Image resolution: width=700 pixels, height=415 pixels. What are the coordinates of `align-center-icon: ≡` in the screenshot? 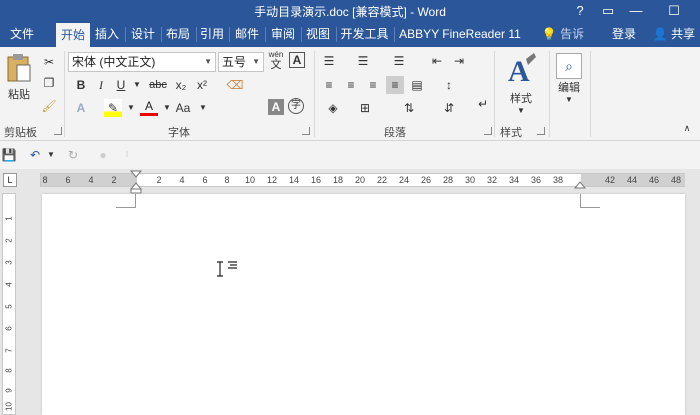 It's located at (351, 85).